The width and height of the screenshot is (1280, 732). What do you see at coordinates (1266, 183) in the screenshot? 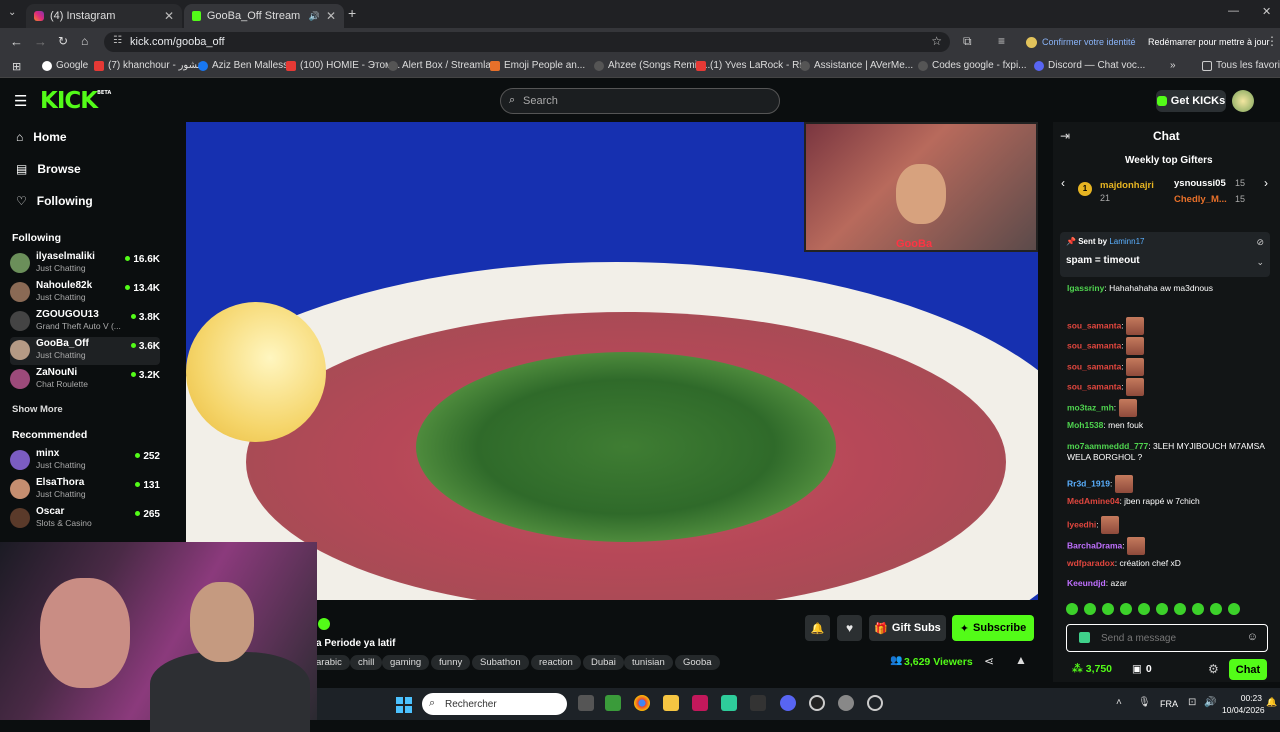
I see `chevron-right-icon: ›` at bounding box center [1266, 183].